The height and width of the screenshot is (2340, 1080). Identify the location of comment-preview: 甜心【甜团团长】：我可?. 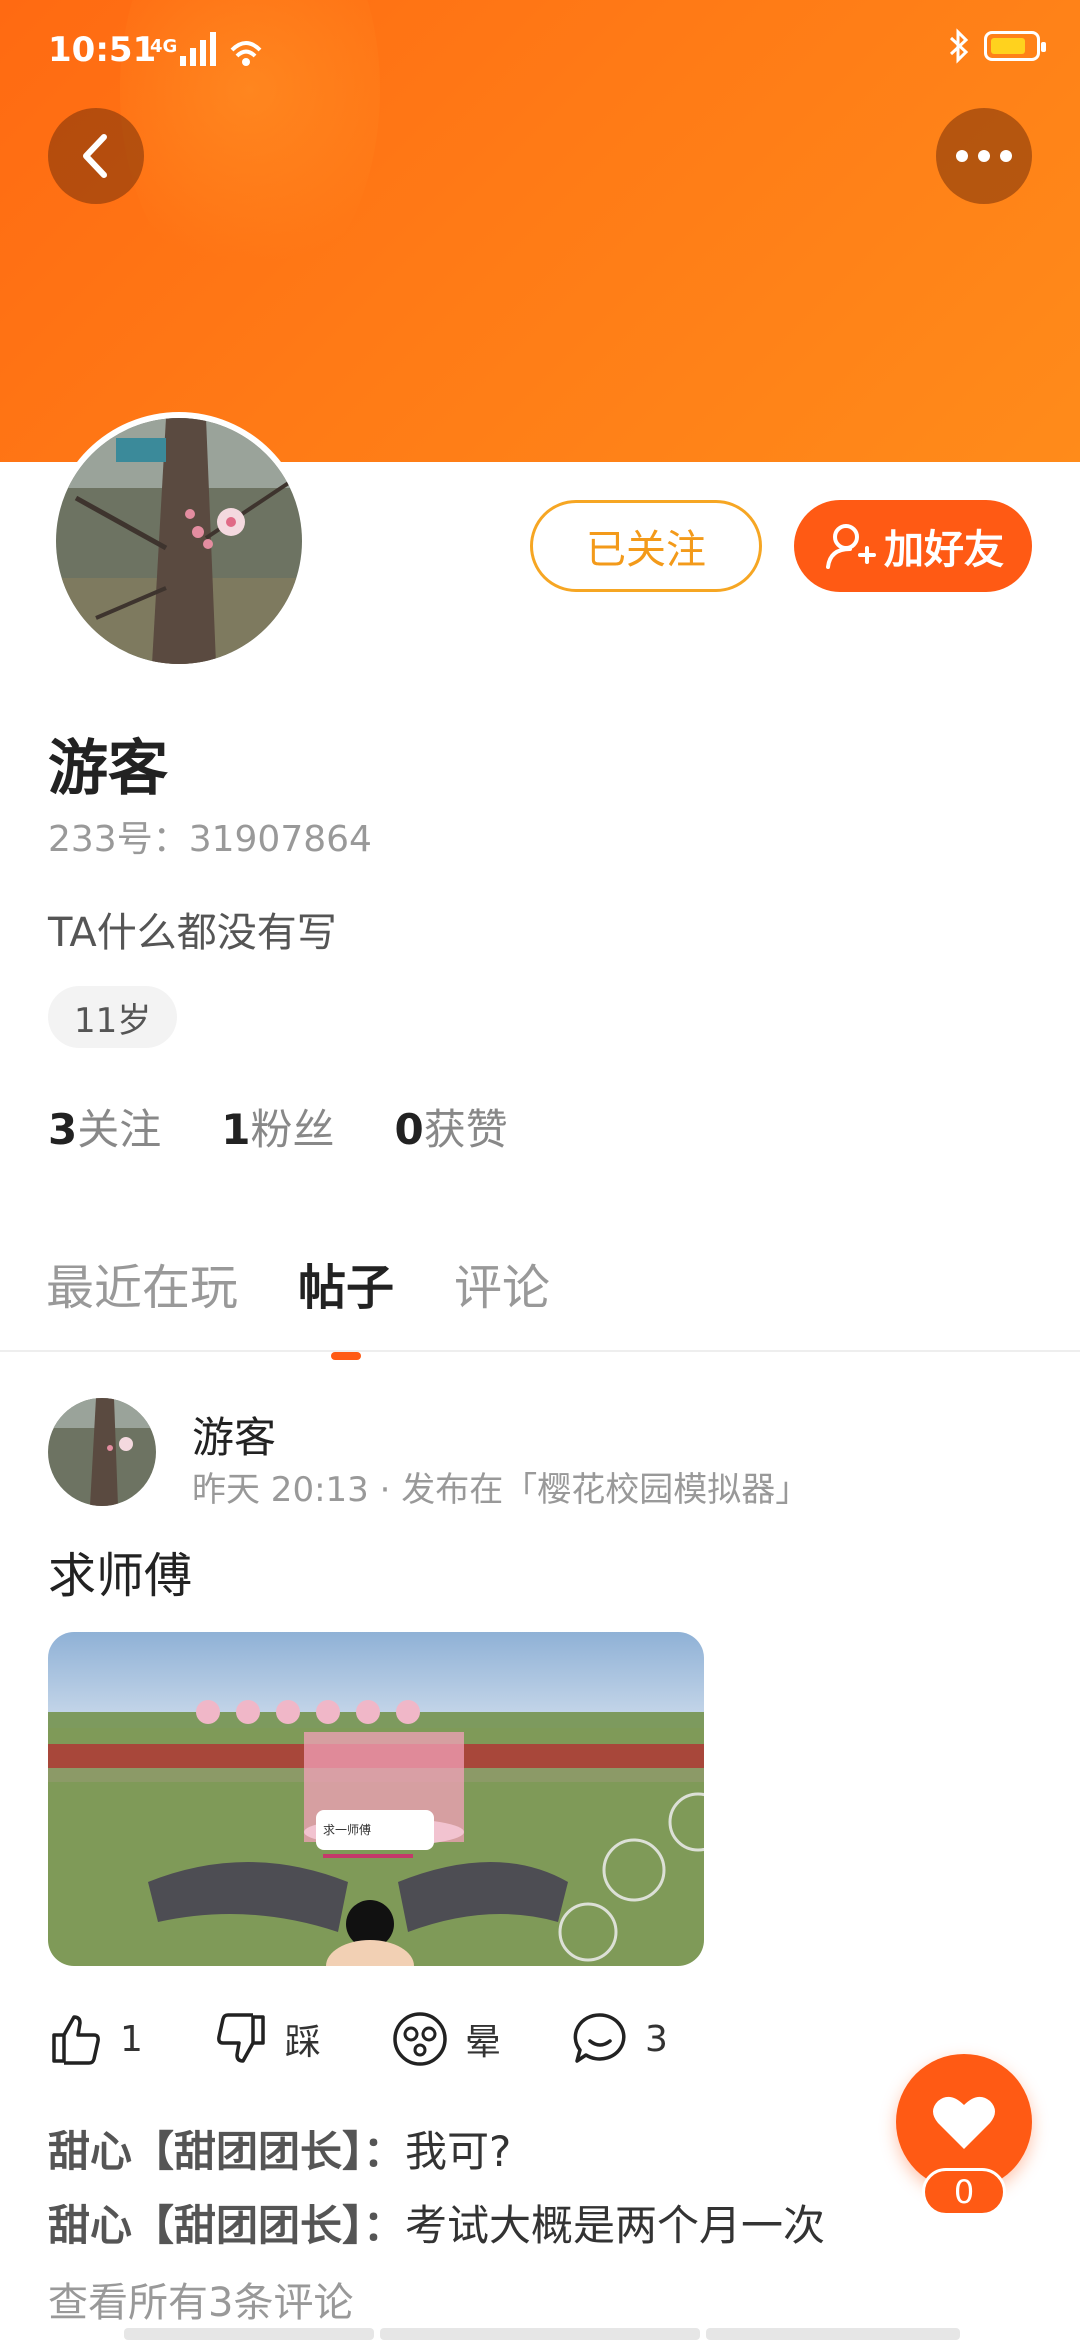
(279, 2148).